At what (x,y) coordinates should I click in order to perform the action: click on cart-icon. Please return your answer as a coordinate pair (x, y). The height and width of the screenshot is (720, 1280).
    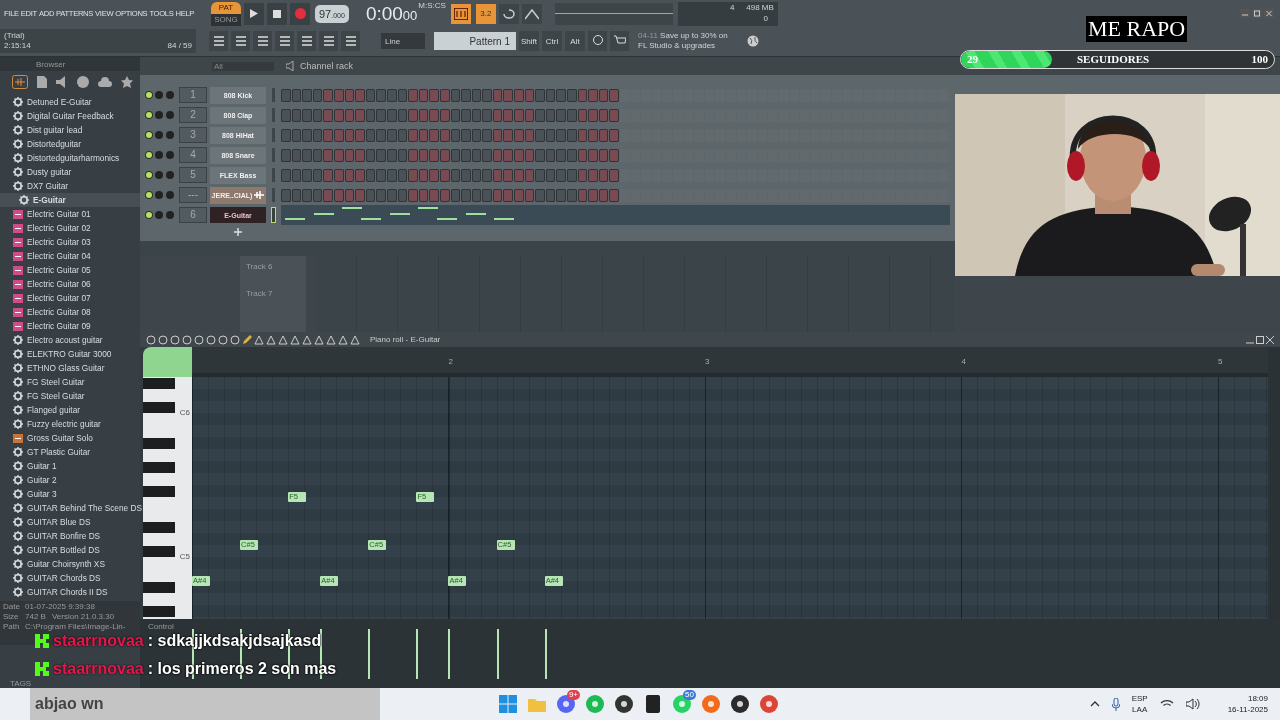
    Looking at the image, I should click on (619, 41).